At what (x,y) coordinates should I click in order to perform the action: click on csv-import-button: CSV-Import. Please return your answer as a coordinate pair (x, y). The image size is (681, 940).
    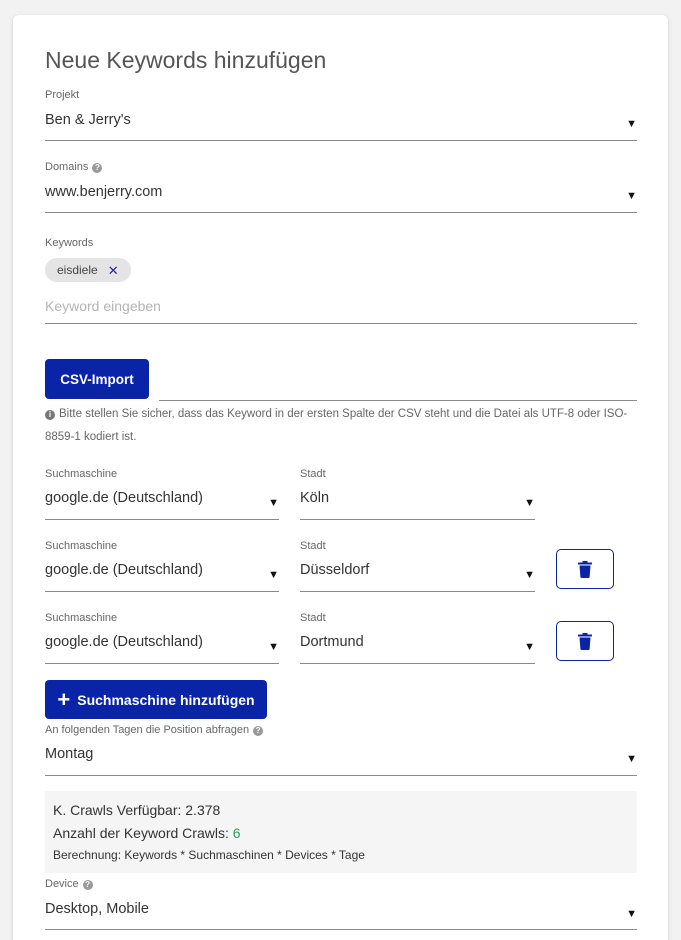
    Looking at the image, I should click on (97, 379).